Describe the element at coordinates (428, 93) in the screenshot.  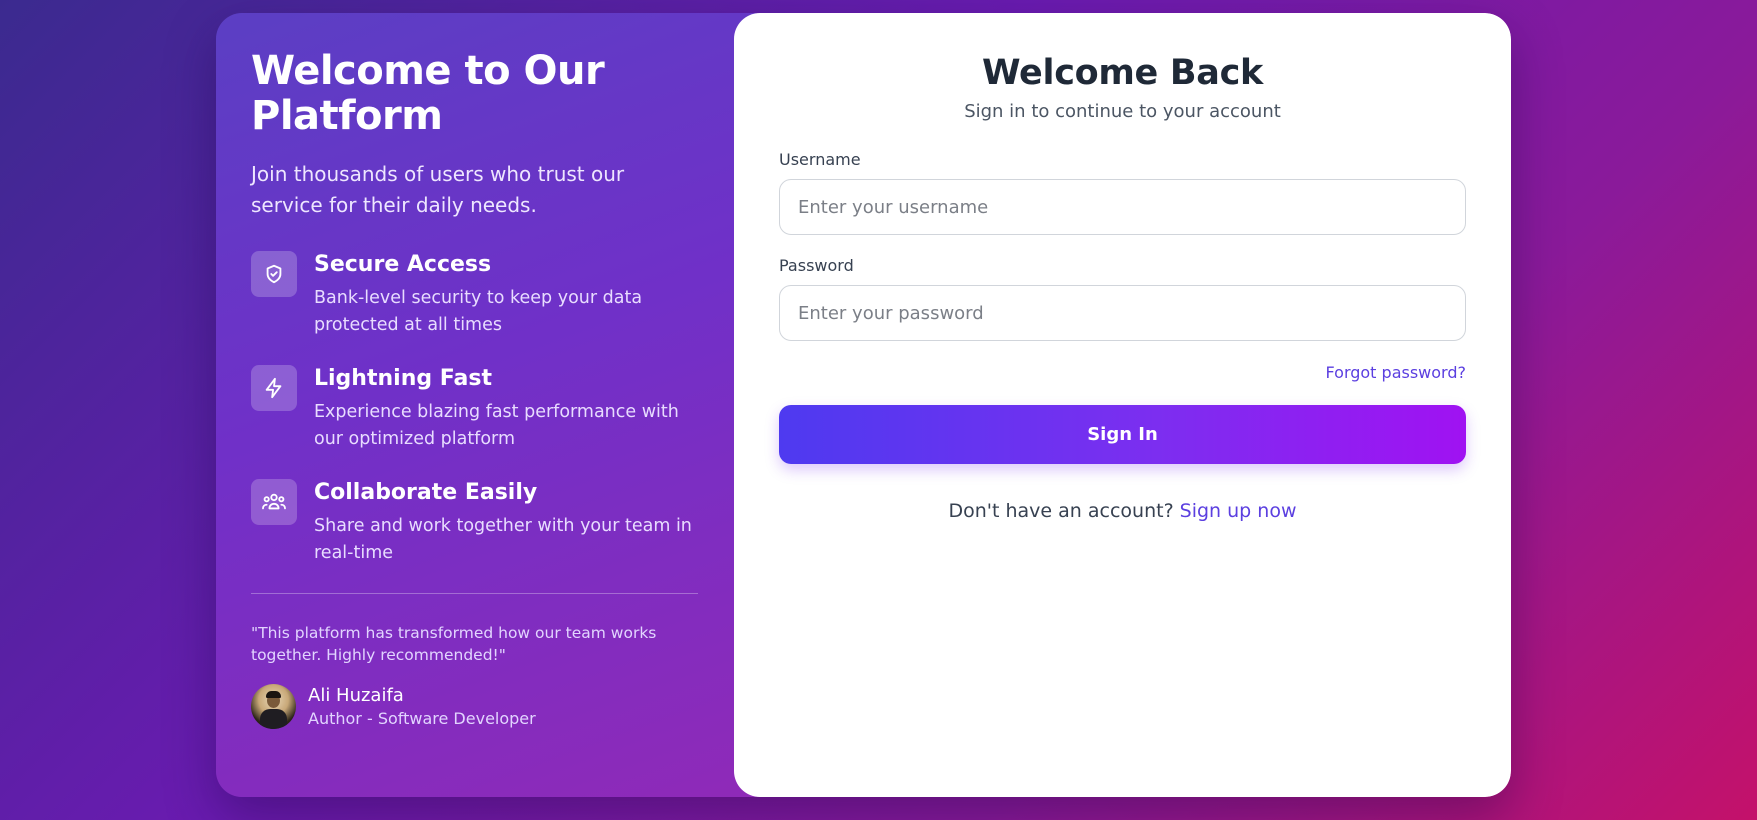
I see `hero-title: Welcome to Our Platform` at that location.